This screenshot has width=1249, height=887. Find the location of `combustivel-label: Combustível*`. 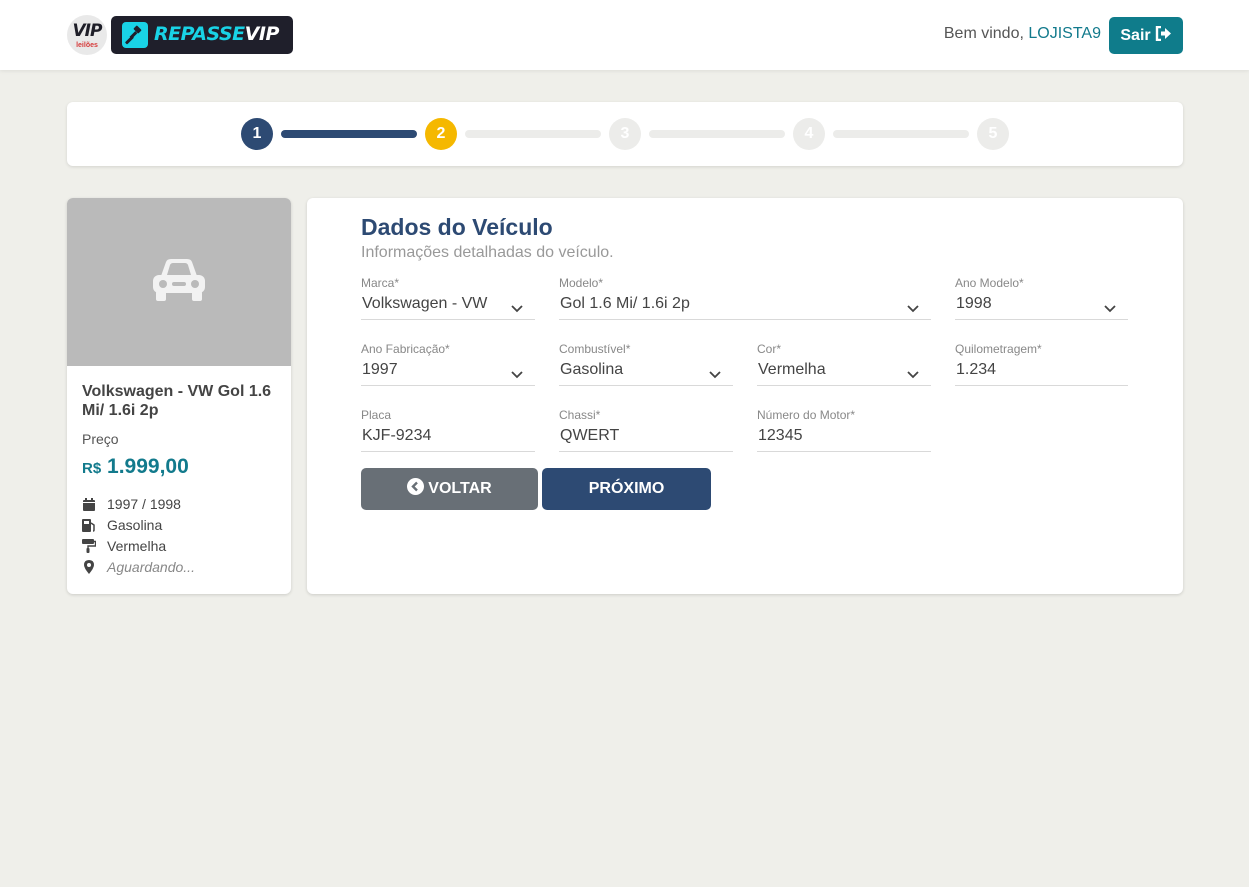

combustivel-label: Combustível* is located at coordinates (595, 349).